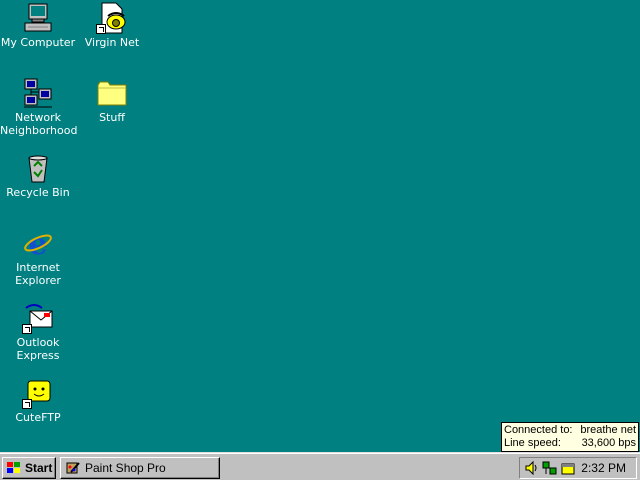  Describe the element at coordinates (550, 468) in the screenshot. I see `dialup-connection-icon` at that location.